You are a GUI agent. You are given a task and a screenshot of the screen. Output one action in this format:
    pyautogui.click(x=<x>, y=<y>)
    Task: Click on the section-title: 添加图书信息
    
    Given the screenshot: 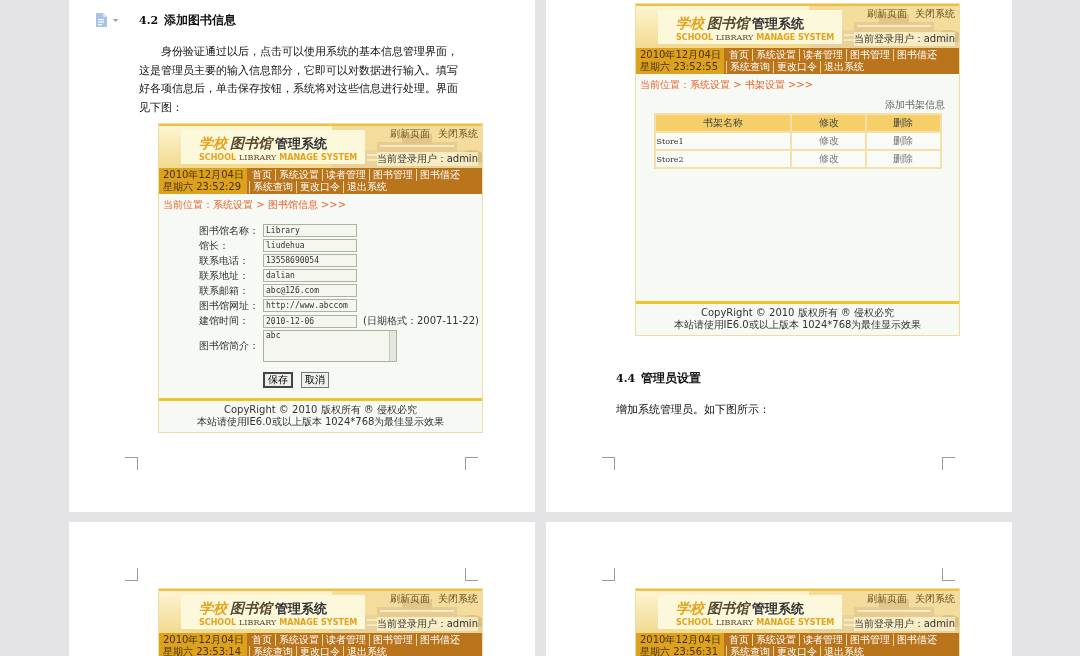 What is the action you would take?
    pyautogui.click(x=200, y=20)
    